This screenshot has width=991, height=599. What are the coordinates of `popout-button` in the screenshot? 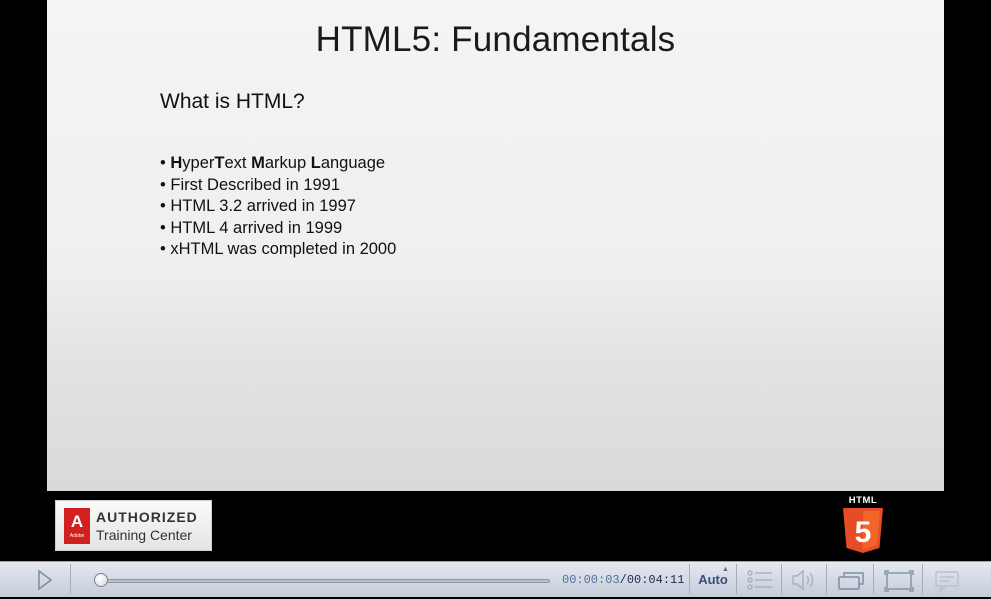 It's located at (850, 580).